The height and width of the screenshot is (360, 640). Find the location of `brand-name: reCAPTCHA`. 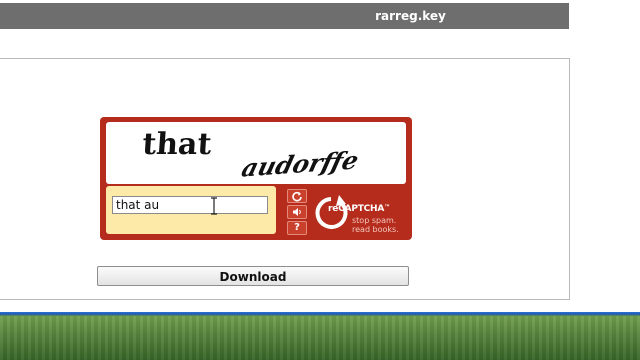

brand-name: reCAPTCHA is located at coordinates (356, 209).